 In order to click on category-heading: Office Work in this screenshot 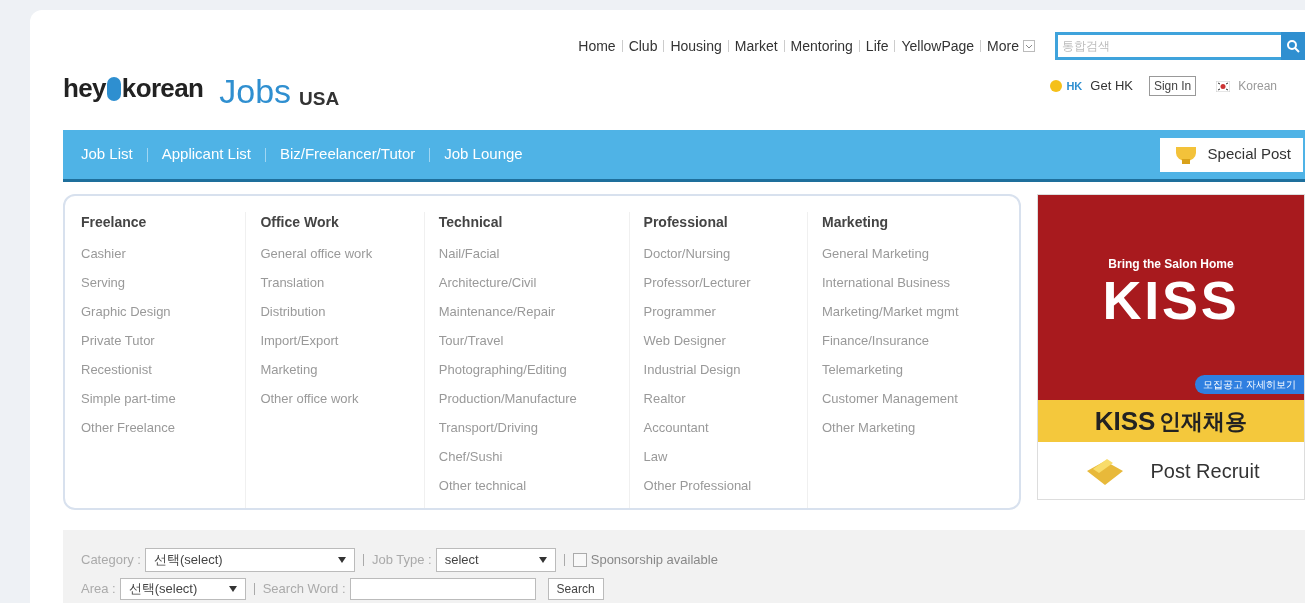, I will do `click(342, 222)`.